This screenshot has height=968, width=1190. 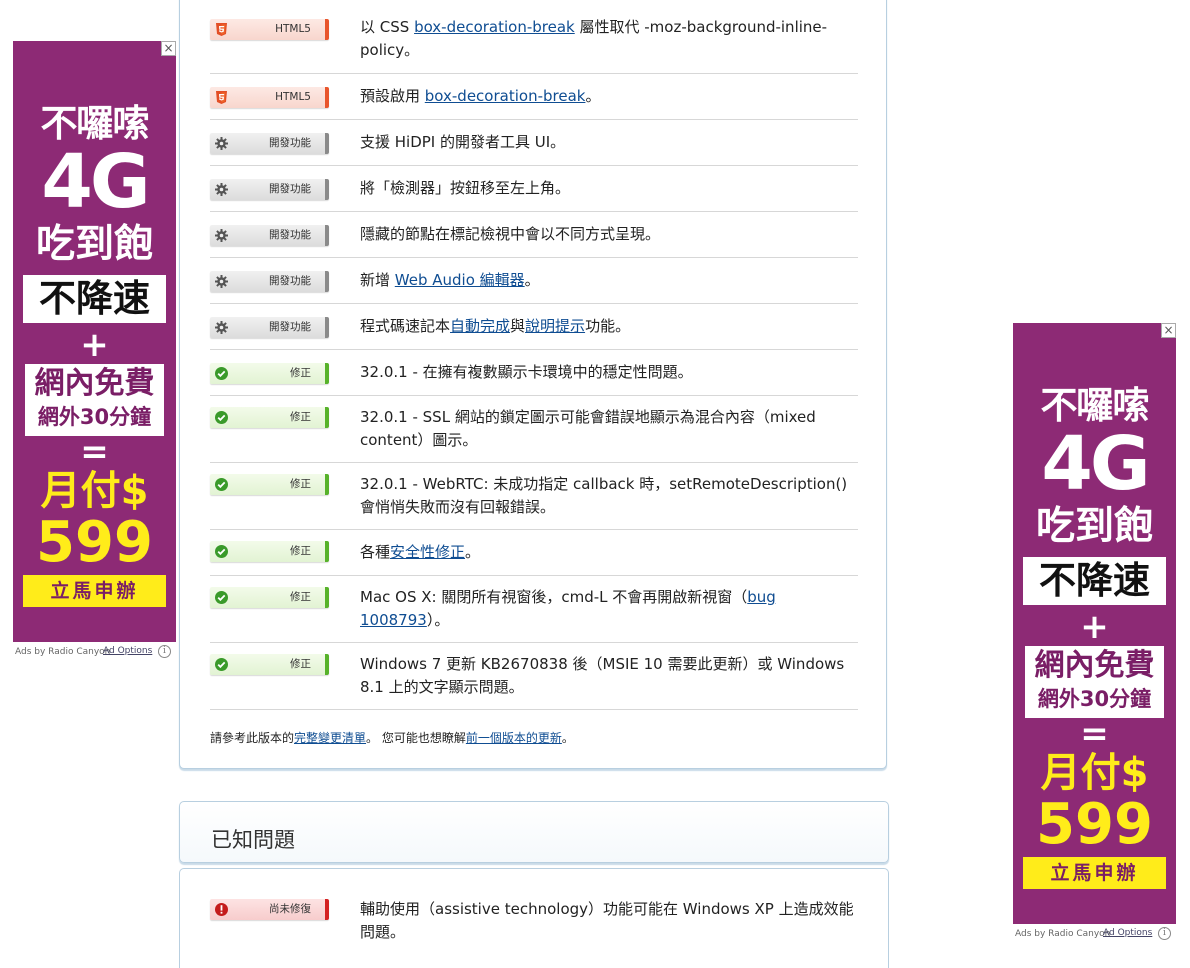 I want to click on release-note-text-part: ）。, so click(x=438, y=620).